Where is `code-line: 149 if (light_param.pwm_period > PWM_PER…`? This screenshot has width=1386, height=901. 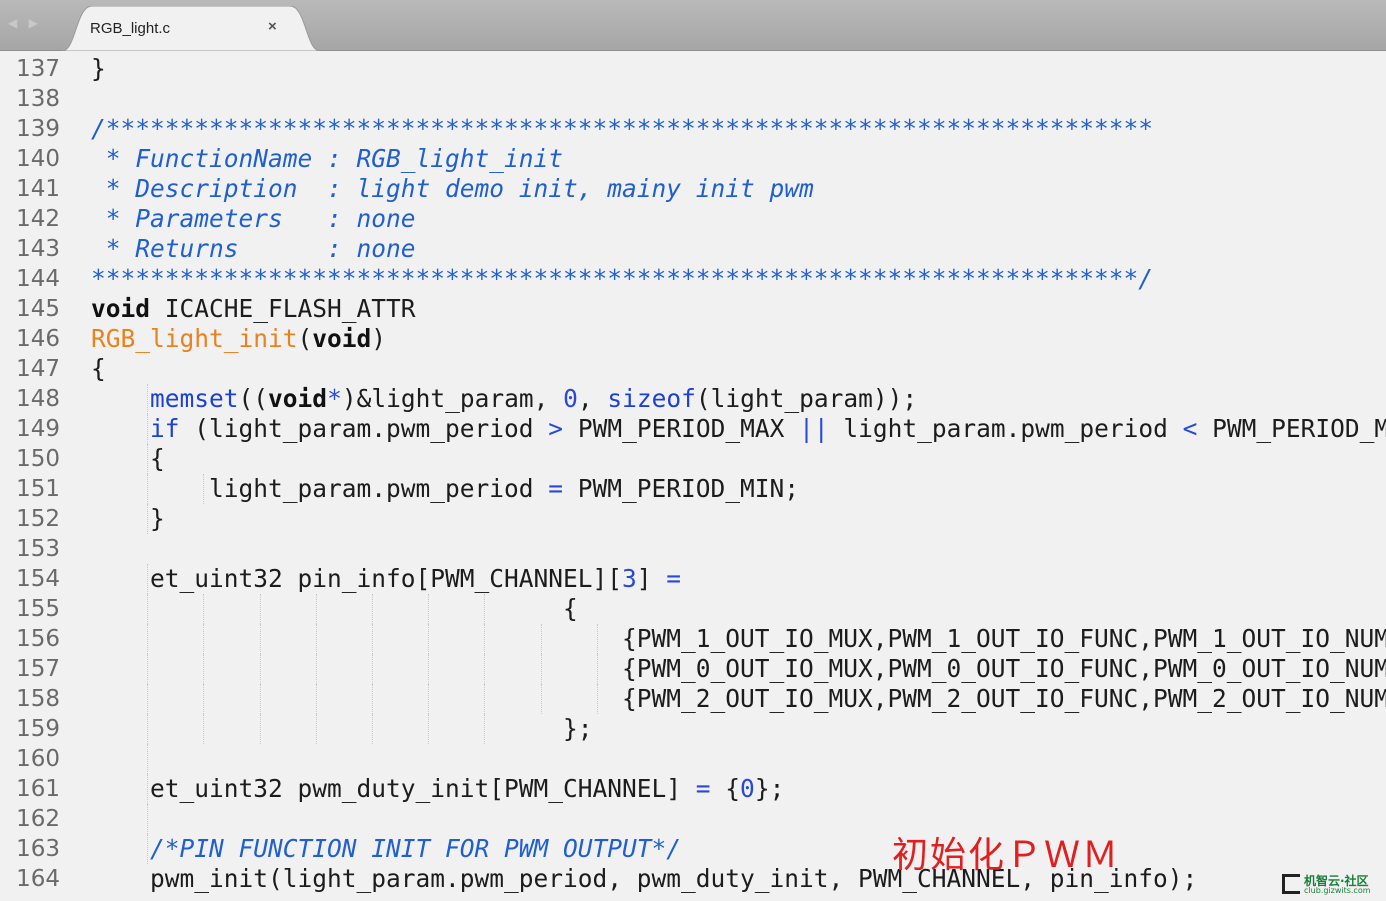 code-line: 149 if (light_param.pwm_period > PWM_PER… is located at coordinates (693, 429).